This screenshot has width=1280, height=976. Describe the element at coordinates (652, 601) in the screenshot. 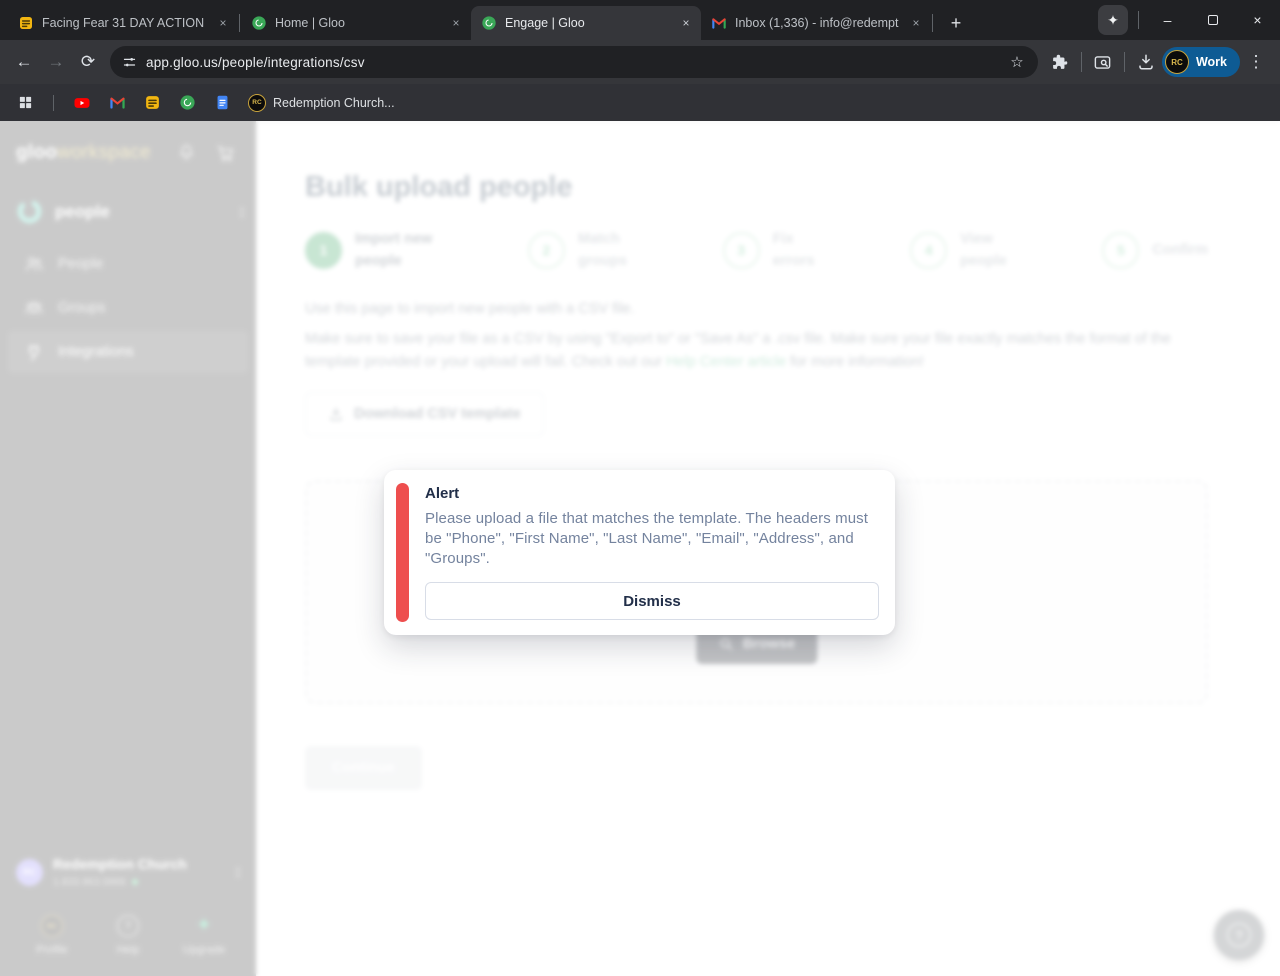

I see `dismiss-button: Dismiss` at that location.